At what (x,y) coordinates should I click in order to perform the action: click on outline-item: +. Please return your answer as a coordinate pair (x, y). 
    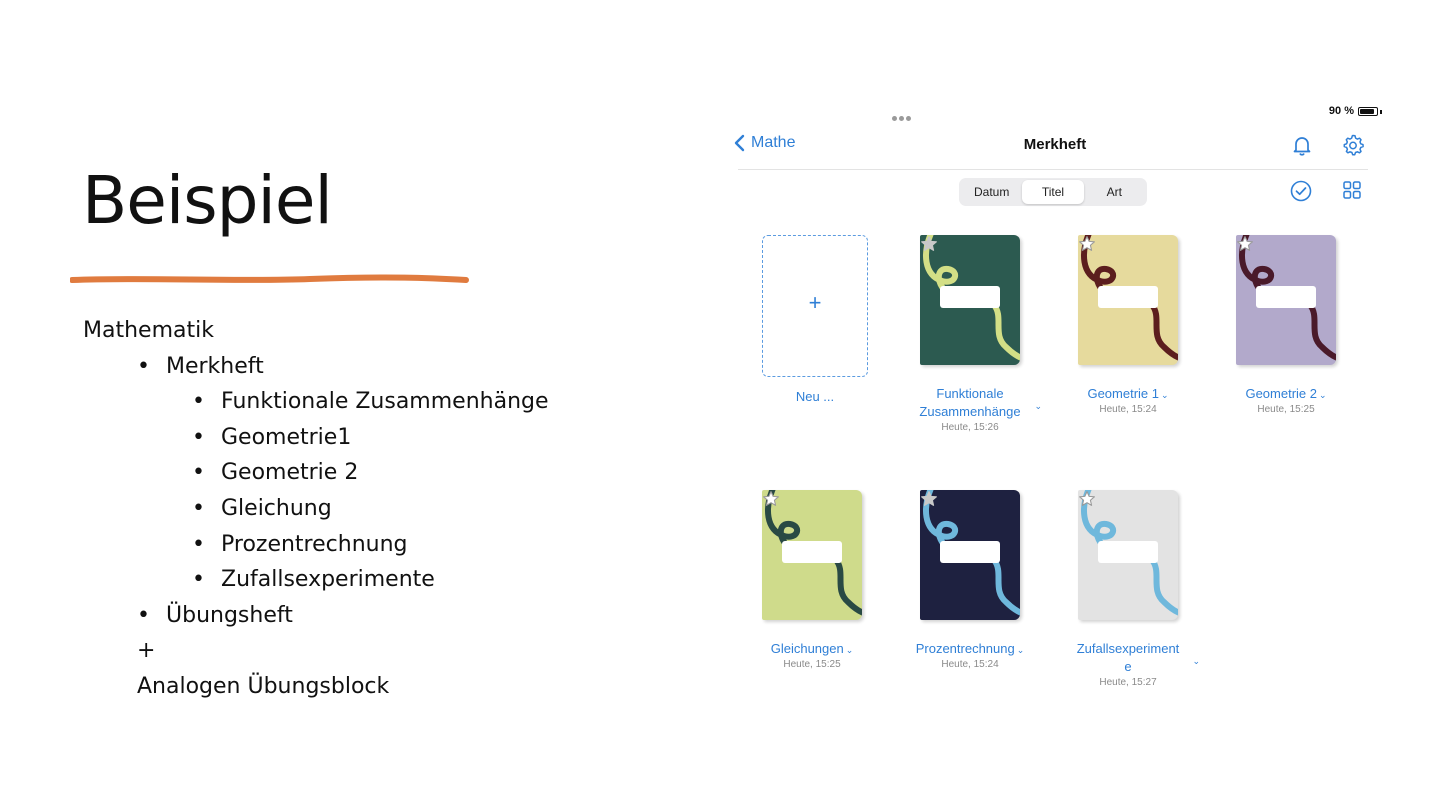
    Looking at the image, I should click on (146, 651).